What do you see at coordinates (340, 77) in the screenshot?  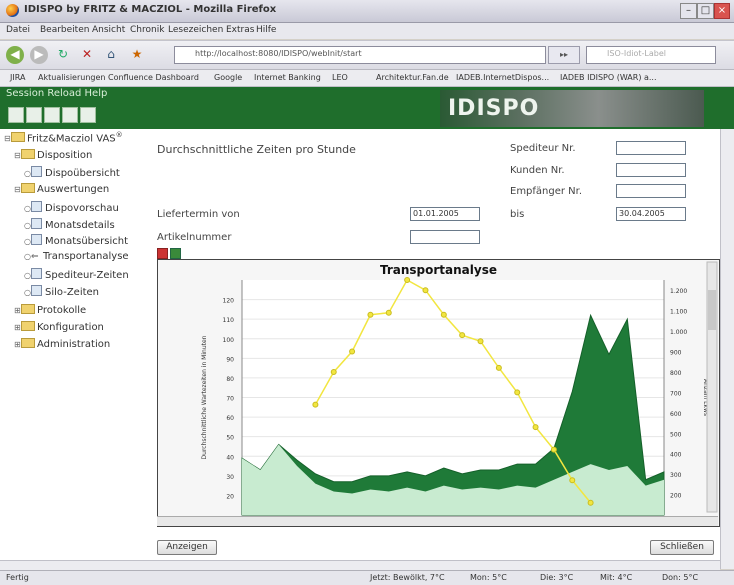 I see `bookmark-item: LEO` at bounding box center [340, 77].